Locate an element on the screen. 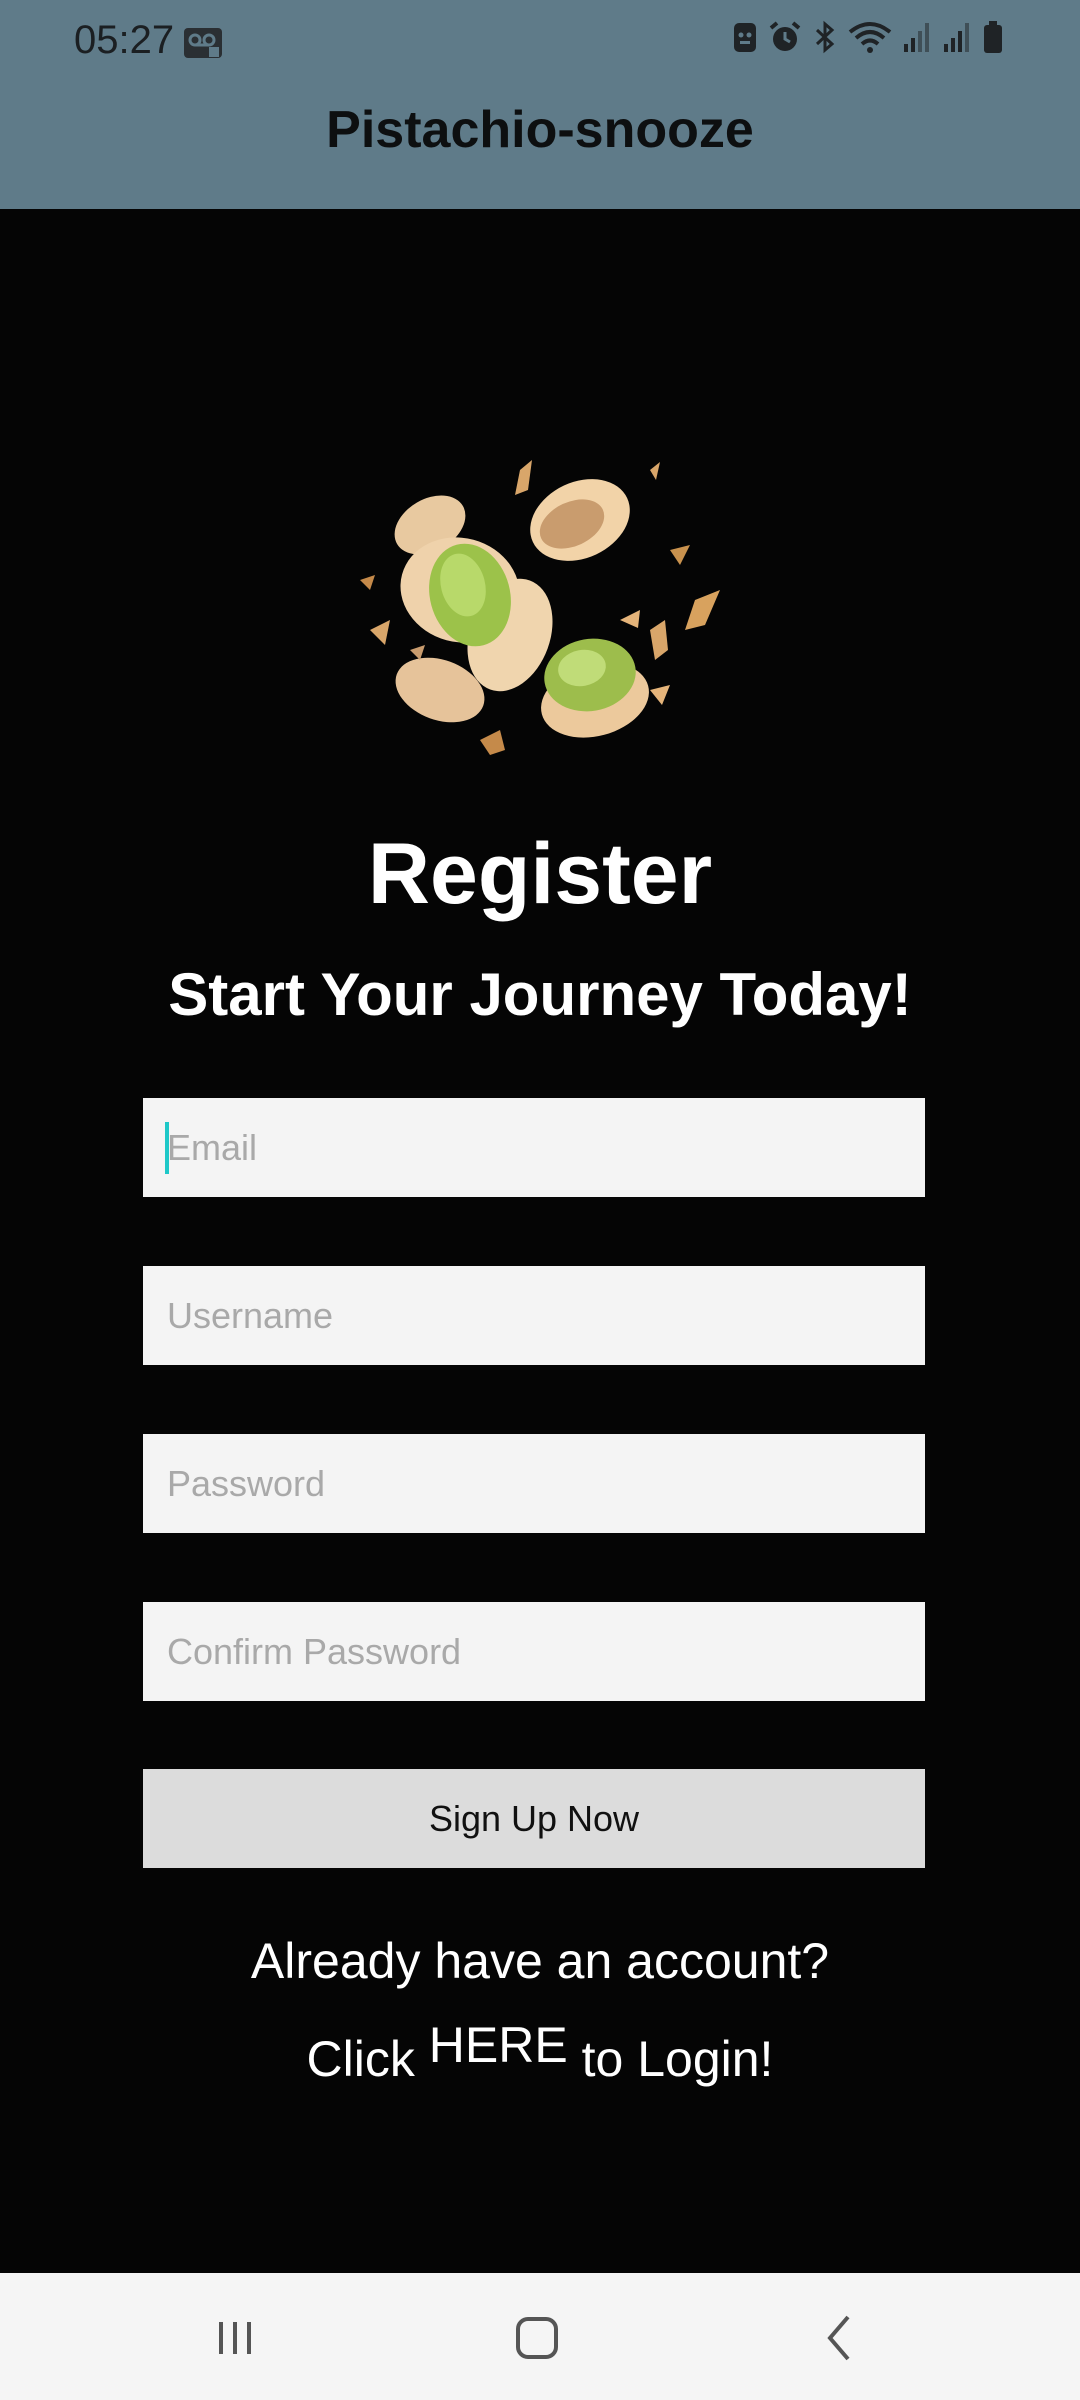 This screenshot has width=1080, height=2400. back-button is located at coordinates (840, 2338).